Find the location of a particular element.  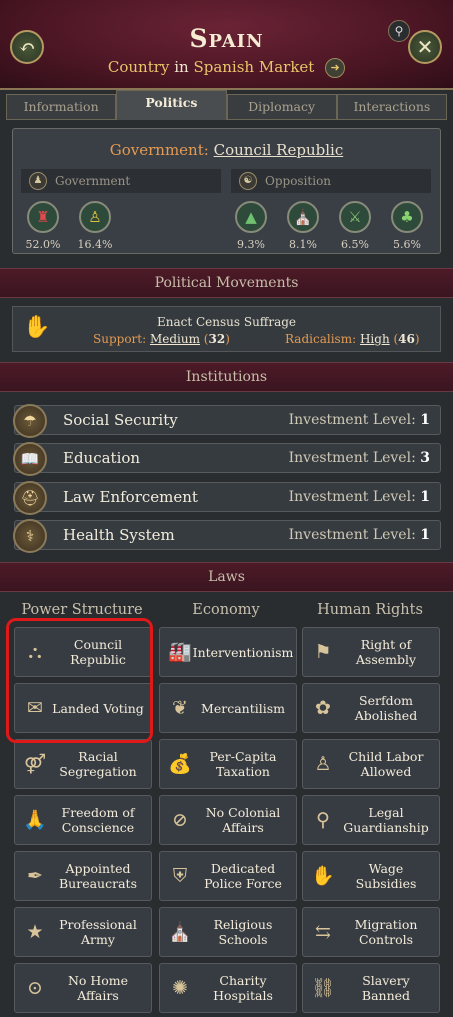

chain-icon: ⛓ is located at coordinates (323, 988).